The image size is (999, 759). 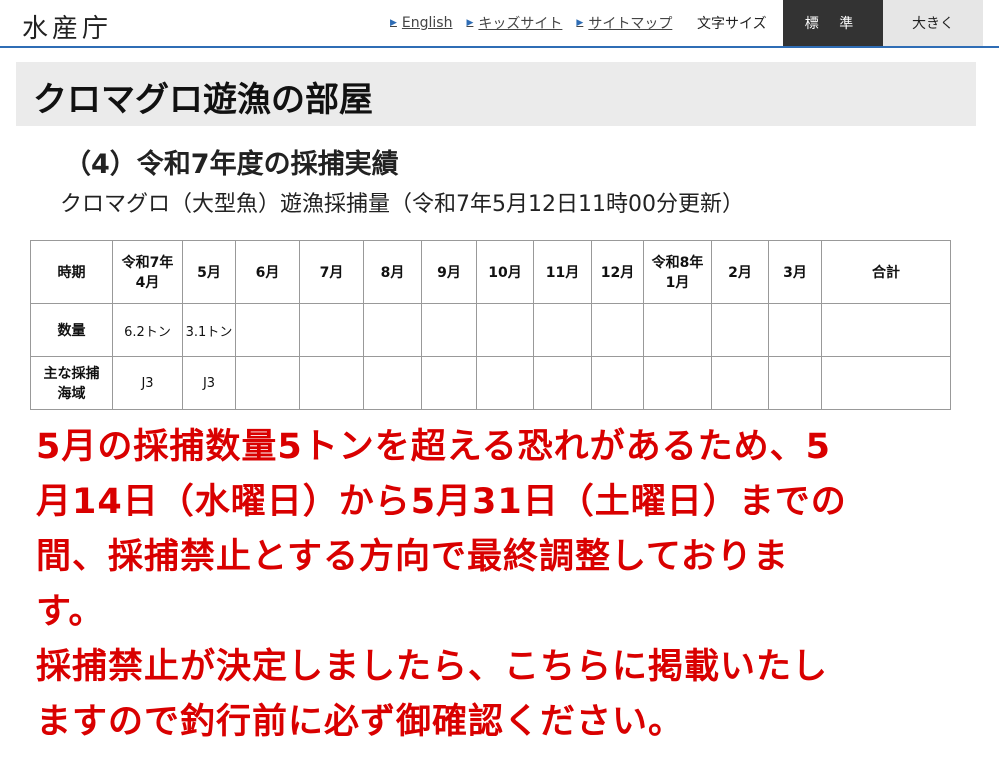 I want to click on notice-line: 5月の採捕数量5トンを超える恐れがあるため、5, so click(x=434, y=447).